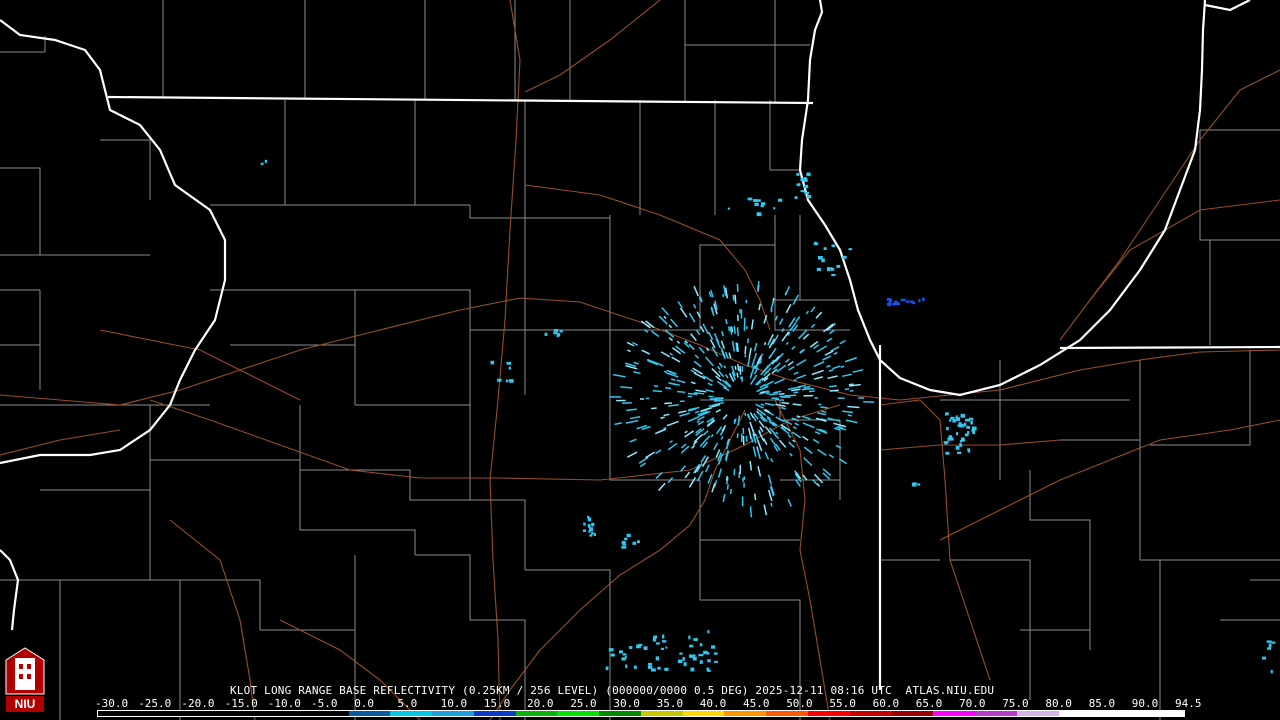 The image size is (1280, 720). I want to click on niu-tower-logo-icon: NIU, so click(25, 679).